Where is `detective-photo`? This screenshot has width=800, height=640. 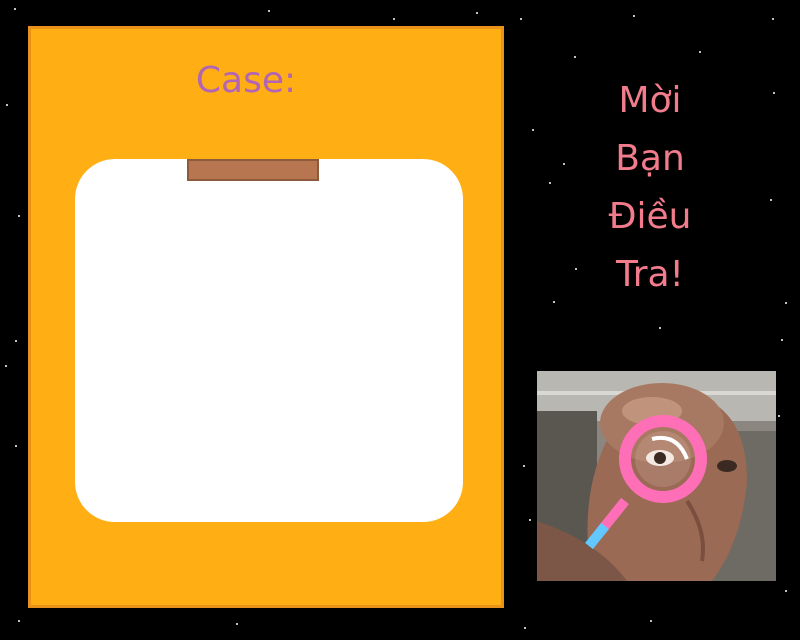
detective-photo is located at coordinates (656, 476).